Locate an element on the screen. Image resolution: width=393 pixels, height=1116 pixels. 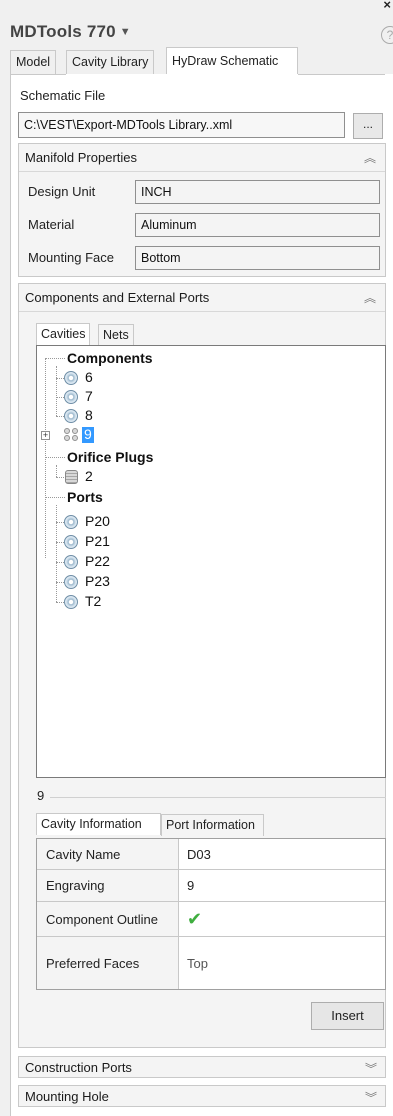
orifice-plug-icon is located at coordinates (71, 477).